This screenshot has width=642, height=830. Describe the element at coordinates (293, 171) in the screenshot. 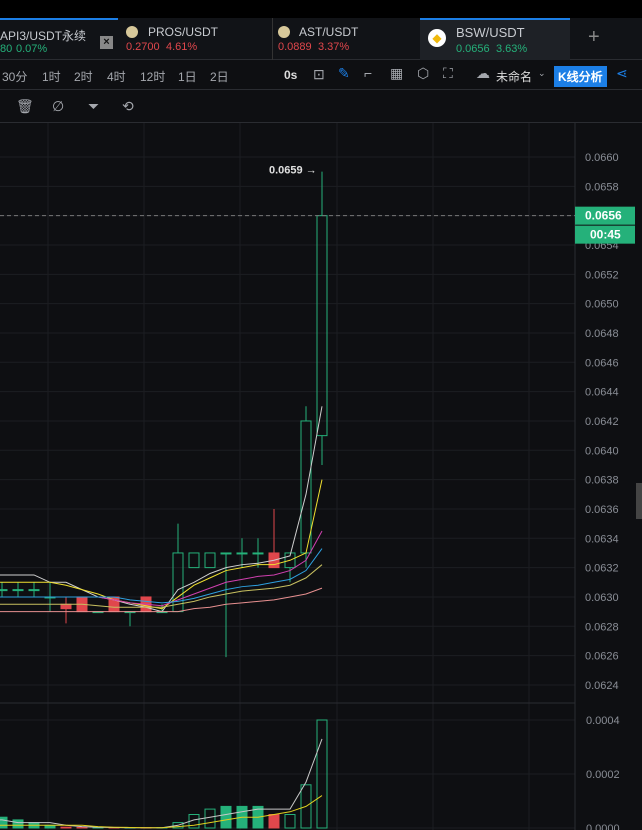

I see `high-price-label: 0.0659 →` at that location.